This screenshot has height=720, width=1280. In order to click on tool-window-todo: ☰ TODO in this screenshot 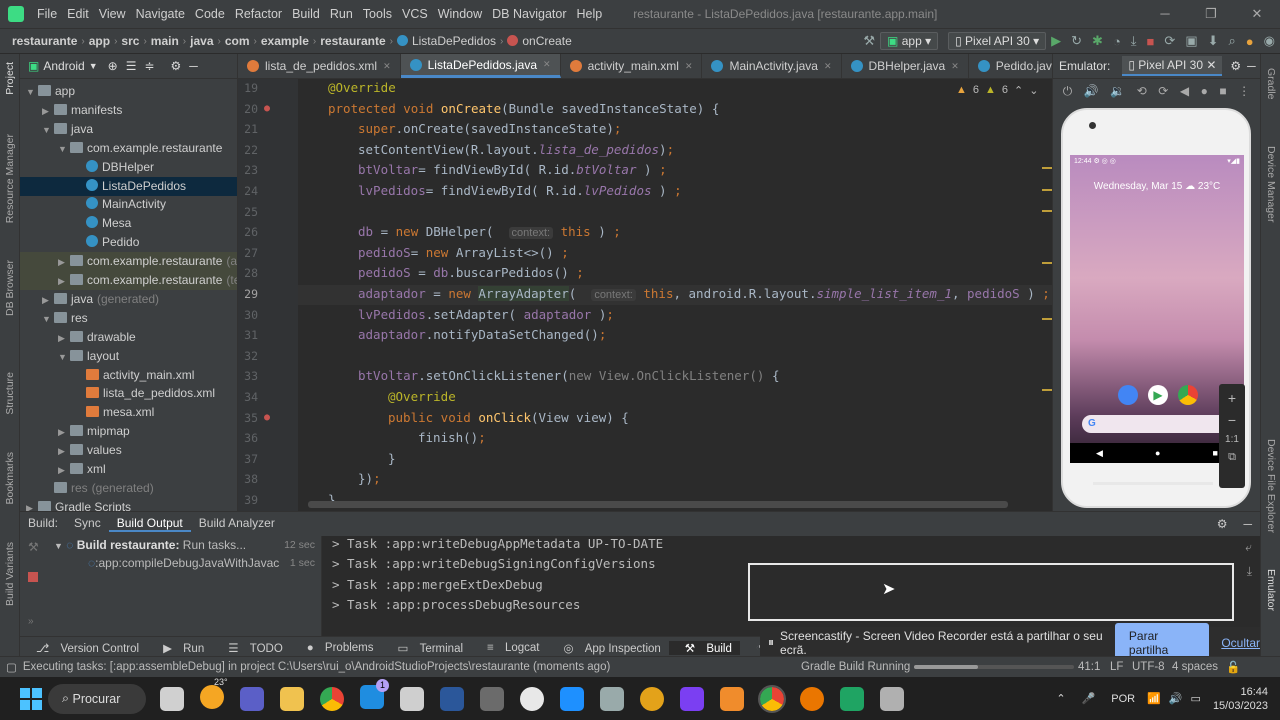, I will do `click(251, 648)`.